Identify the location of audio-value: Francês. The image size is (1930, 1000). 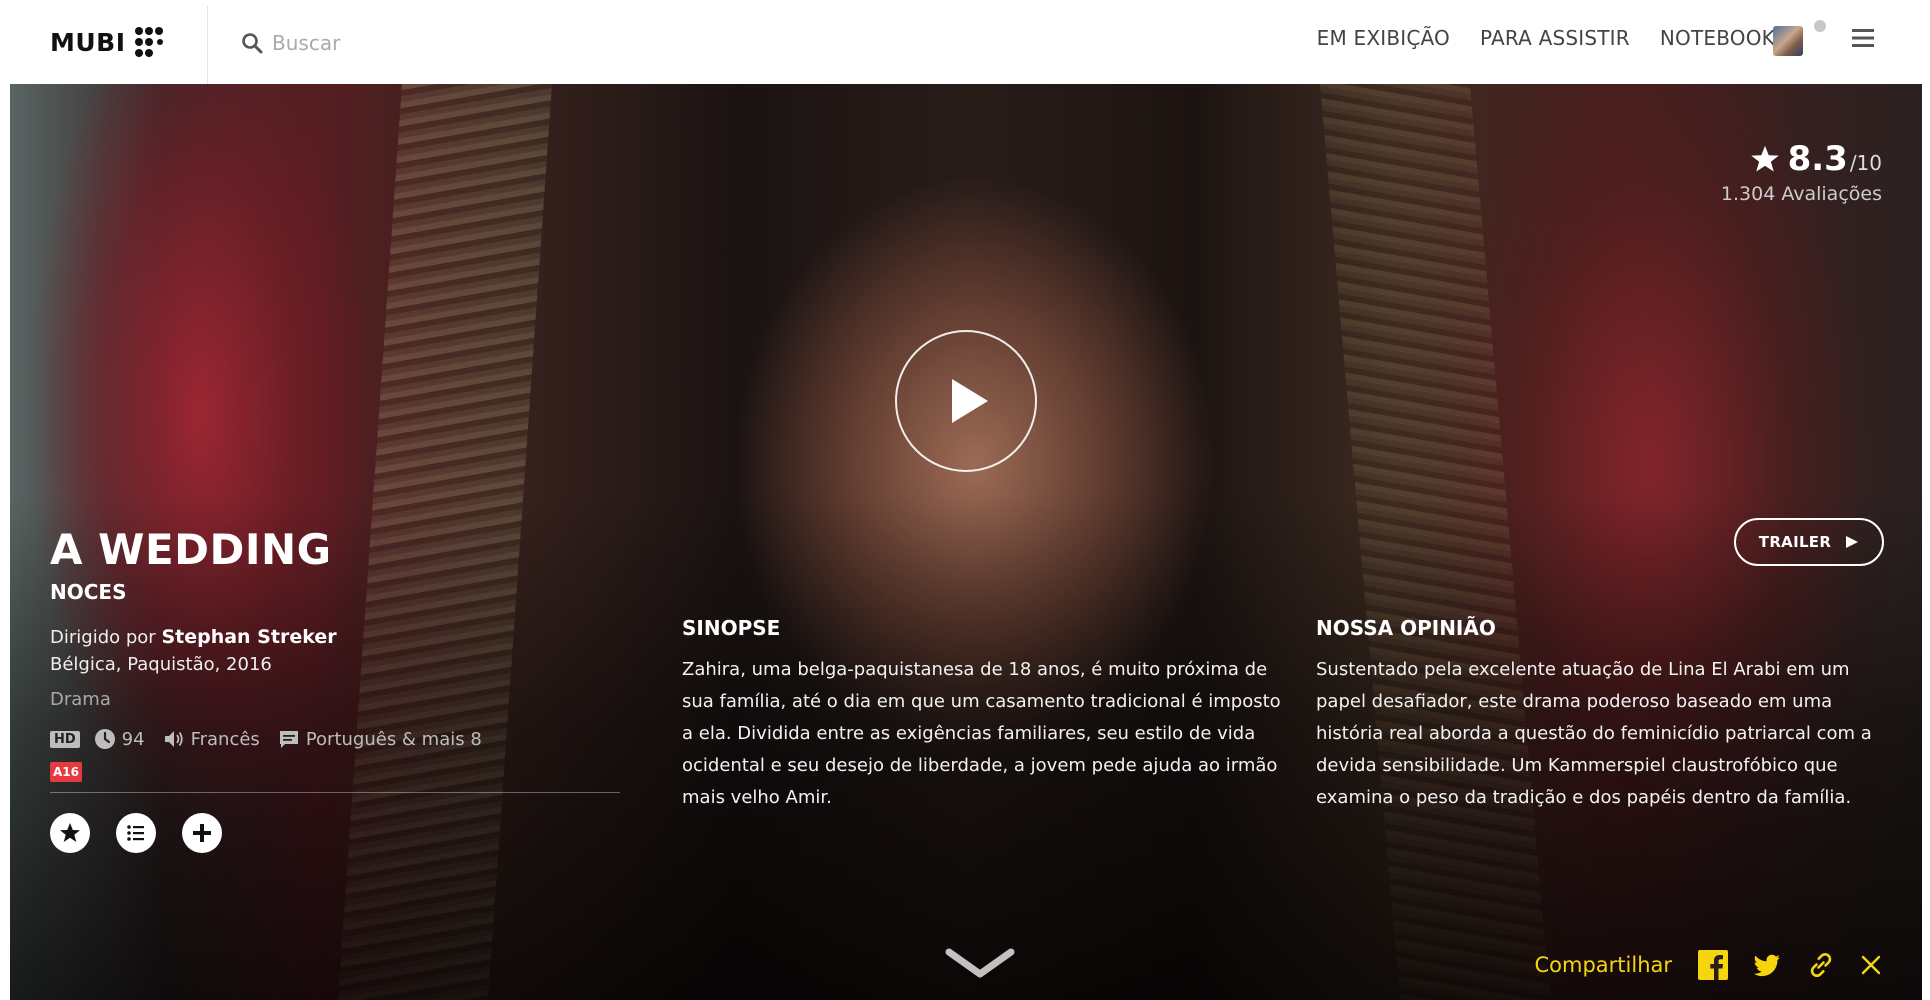
(225, 739).